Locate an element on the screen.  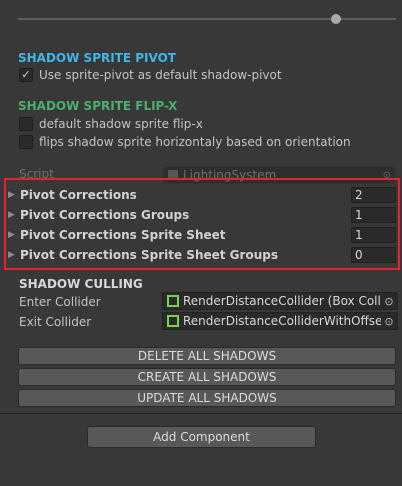
pivot-section-title: SHADOW SPRITE PIVOT is located at coordinates (97, 58).